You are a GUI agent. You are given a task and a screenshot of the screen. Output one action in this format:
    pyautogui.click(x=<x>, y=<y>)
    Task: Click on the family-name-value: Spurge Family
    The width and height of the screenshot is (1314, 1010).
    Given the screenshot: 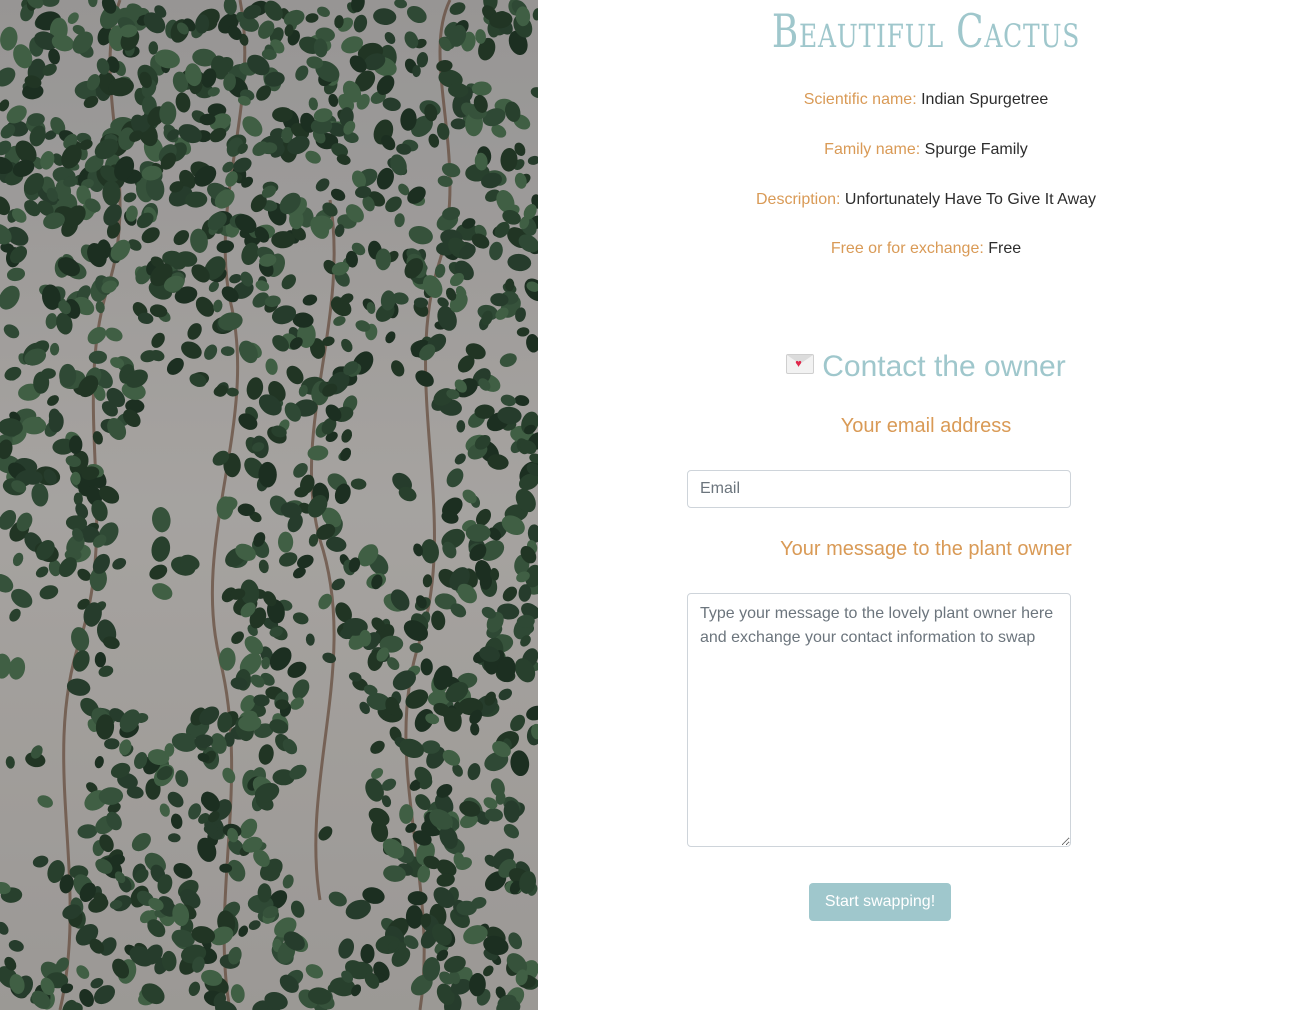 What is the action you would take?
    pyautogui.click(x=976, y=149)
    